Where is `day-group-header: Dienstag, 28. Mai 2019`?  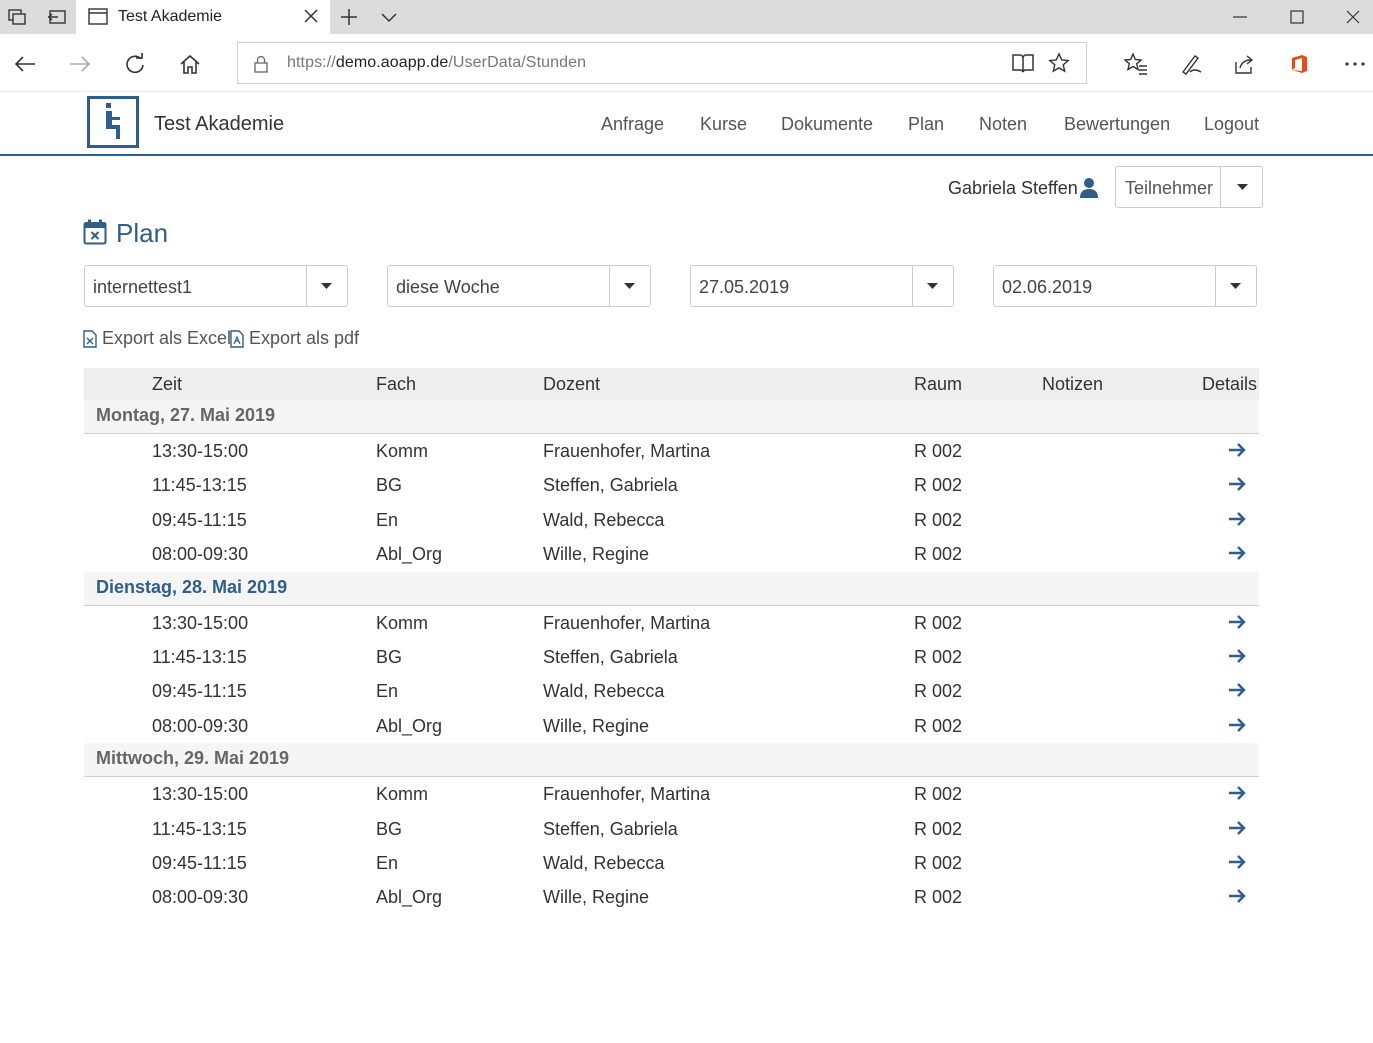 day-group-header: Dienstag, 28. Mai 2019 is located at coordinates (671, 588).